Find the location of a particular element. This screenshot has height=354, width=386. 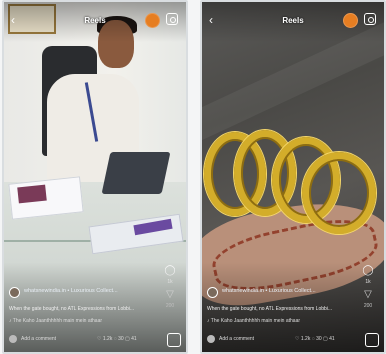

bangle is located at coordinates (339, 193).